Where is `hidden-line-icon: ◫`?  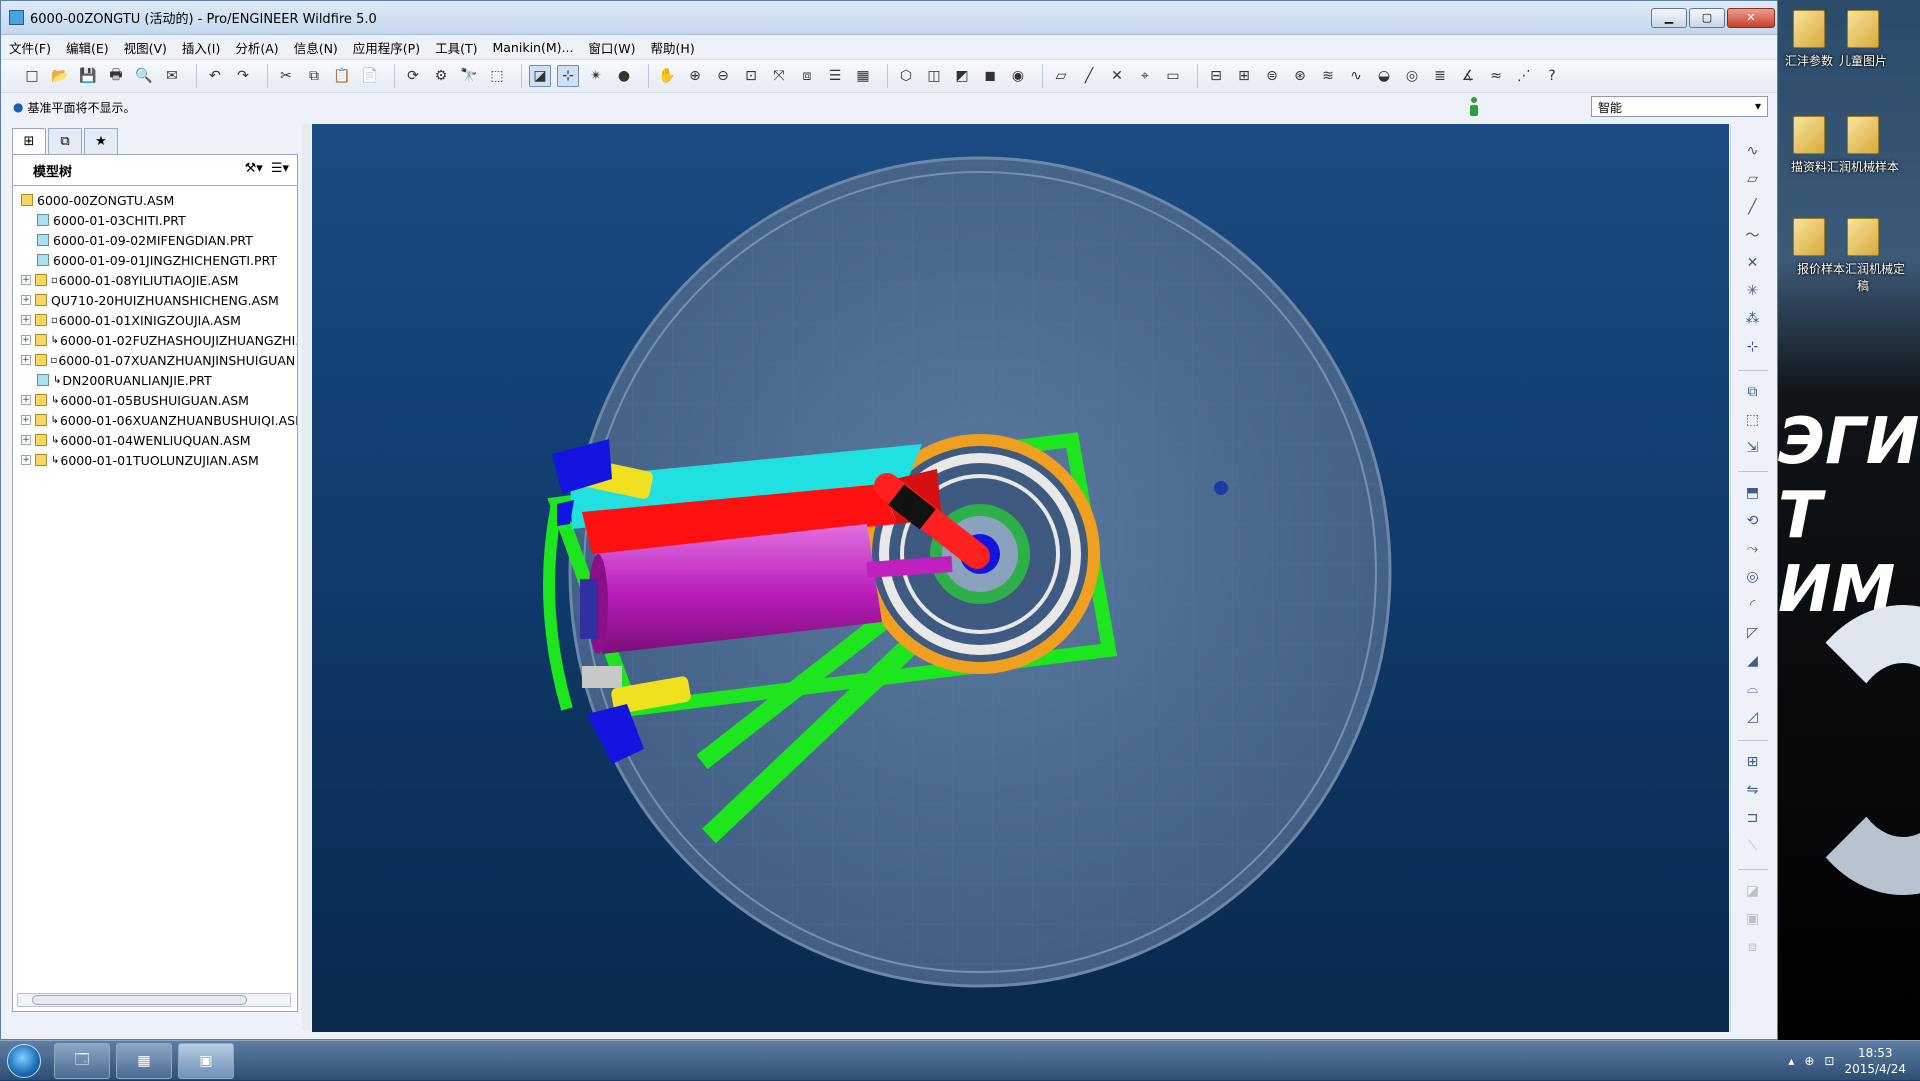
hidden-line-icon: ◫ is located at coordinates (934, 76).